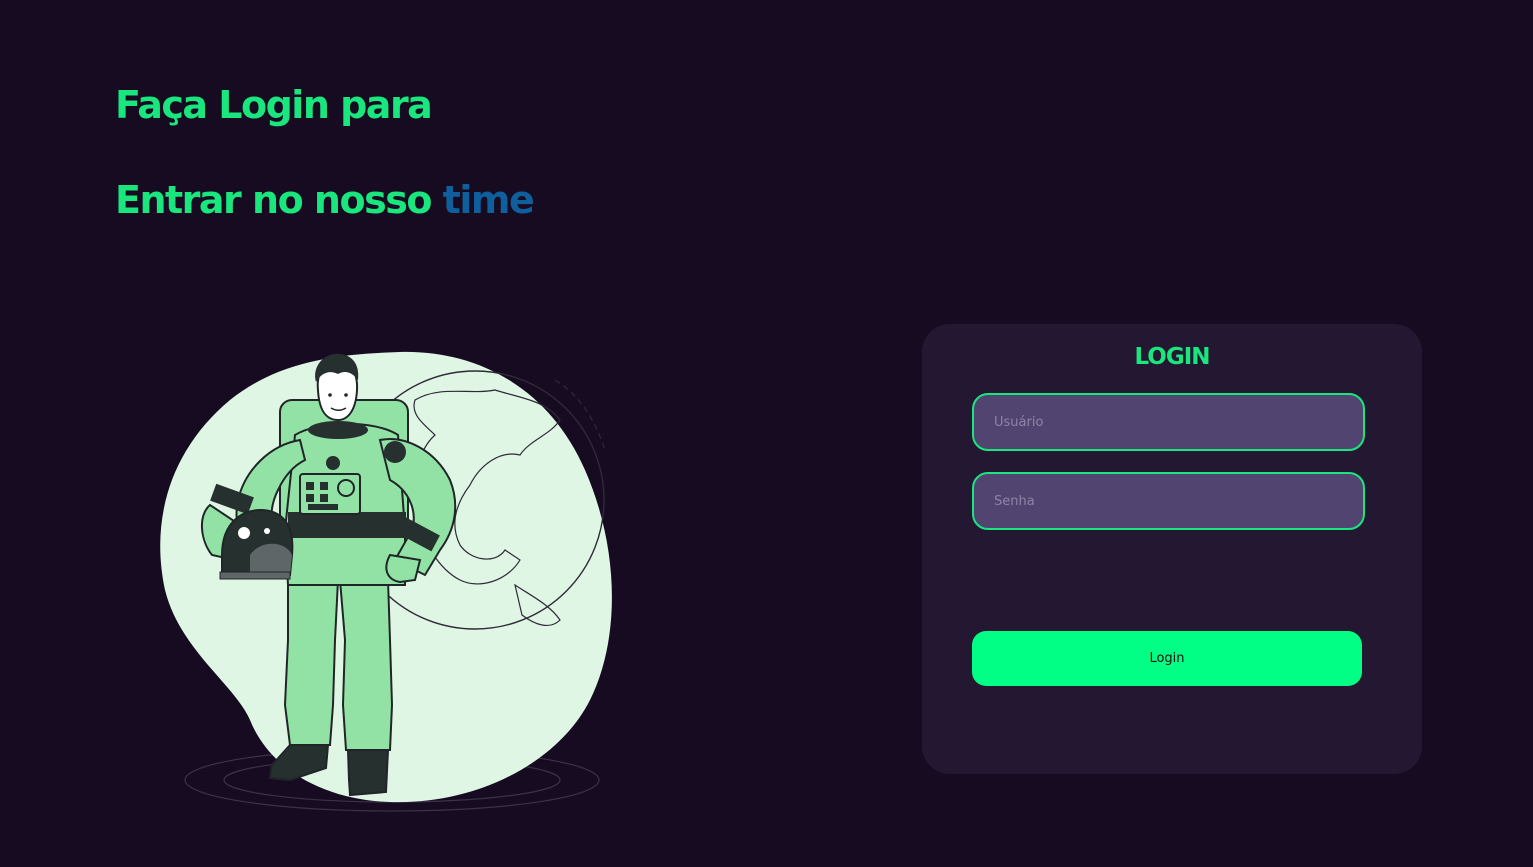  I want to click on hero-title-accent-word: time, so click(488, 200).